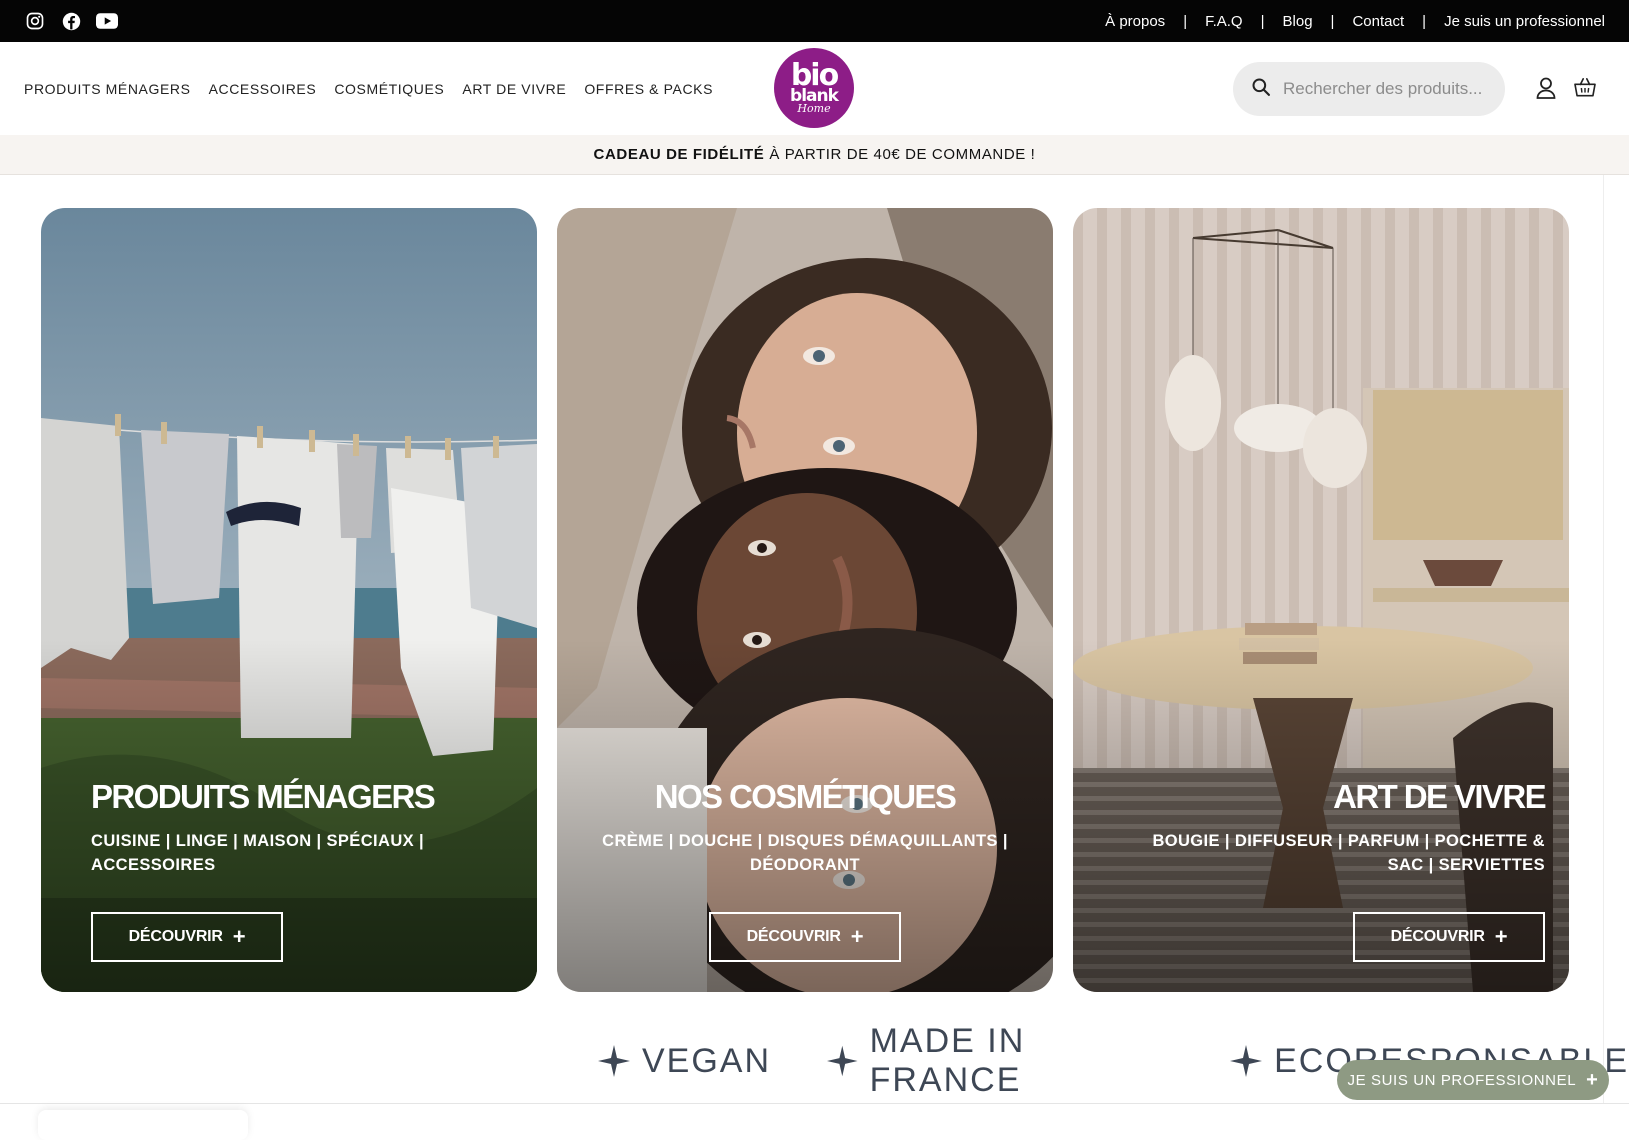 The height and width of the screenshot is (1140, 1629). Describe the element at coordinates (805, 796) in the screenshot. I see `card-title: NOS COSMÉTIQUES` at that location.